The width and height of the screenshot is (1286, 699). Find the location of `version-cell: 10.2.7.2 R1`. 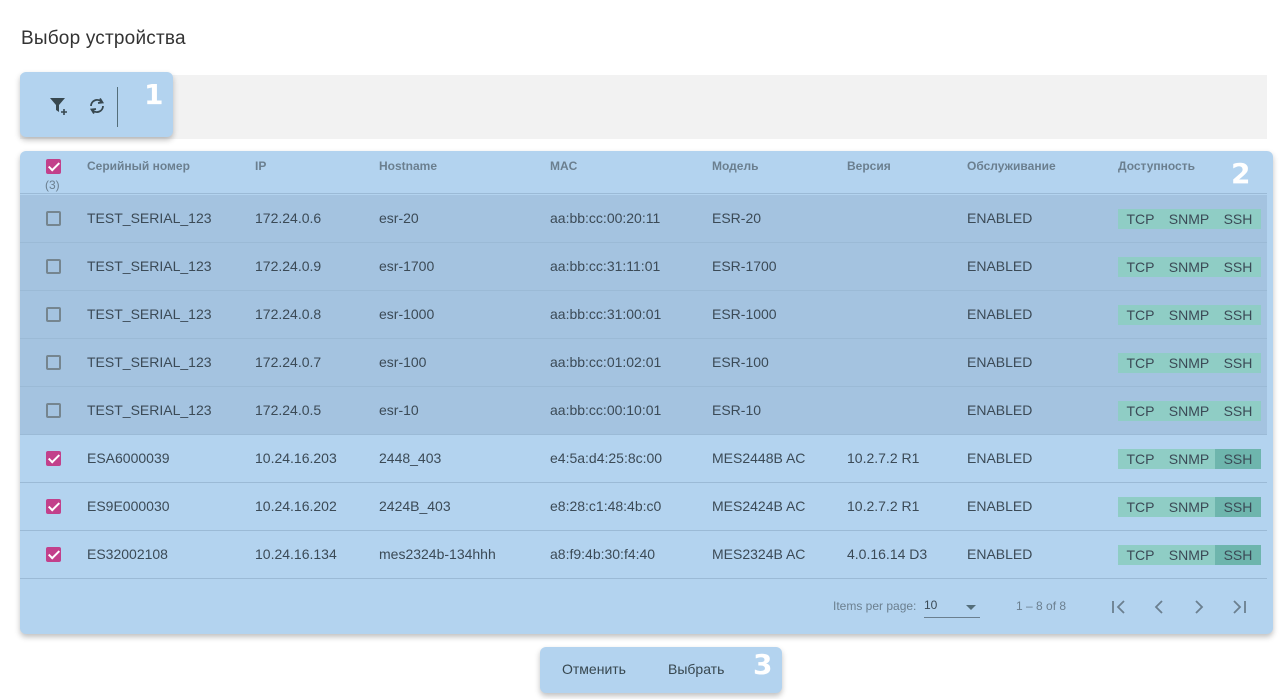

version-cell: 10.2.7.2 R1 is located at coordinates (883, 506).